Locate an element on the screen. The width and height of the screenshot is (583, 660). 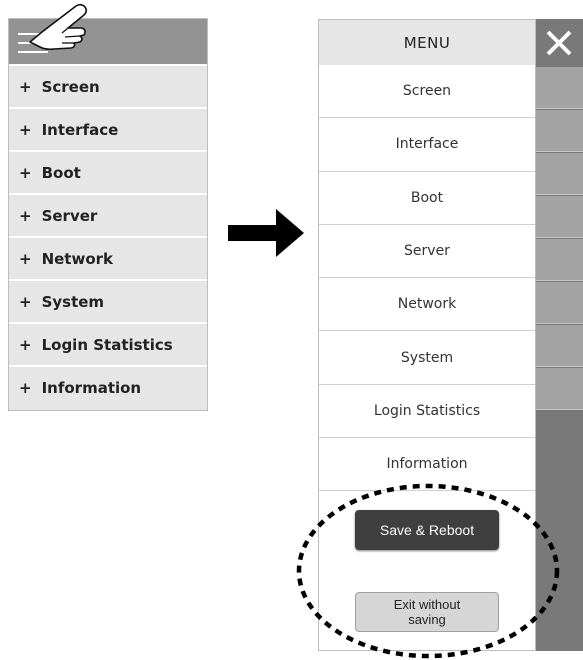
left-item-boot: + Boot is located at coordinates (108, 171).